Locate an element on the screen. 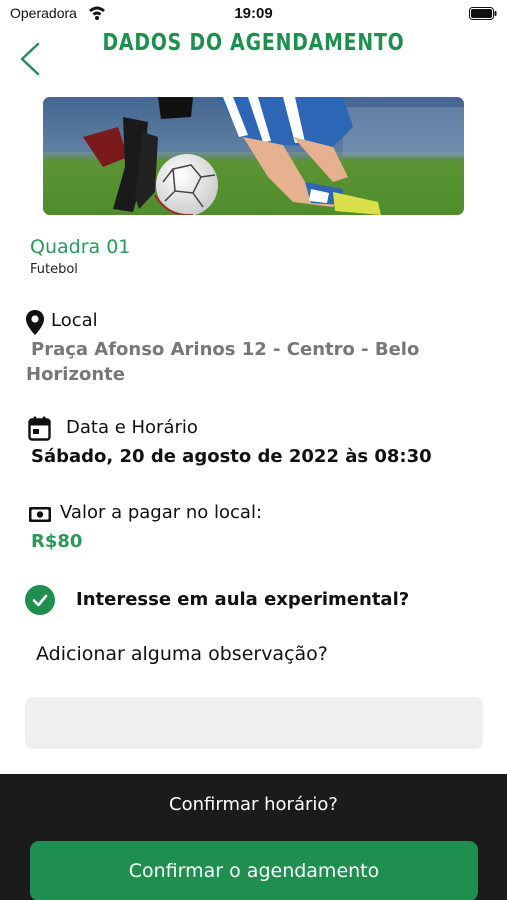  trial-class-label: Interesse em aula experimental? is located at coordinates (242, 599).